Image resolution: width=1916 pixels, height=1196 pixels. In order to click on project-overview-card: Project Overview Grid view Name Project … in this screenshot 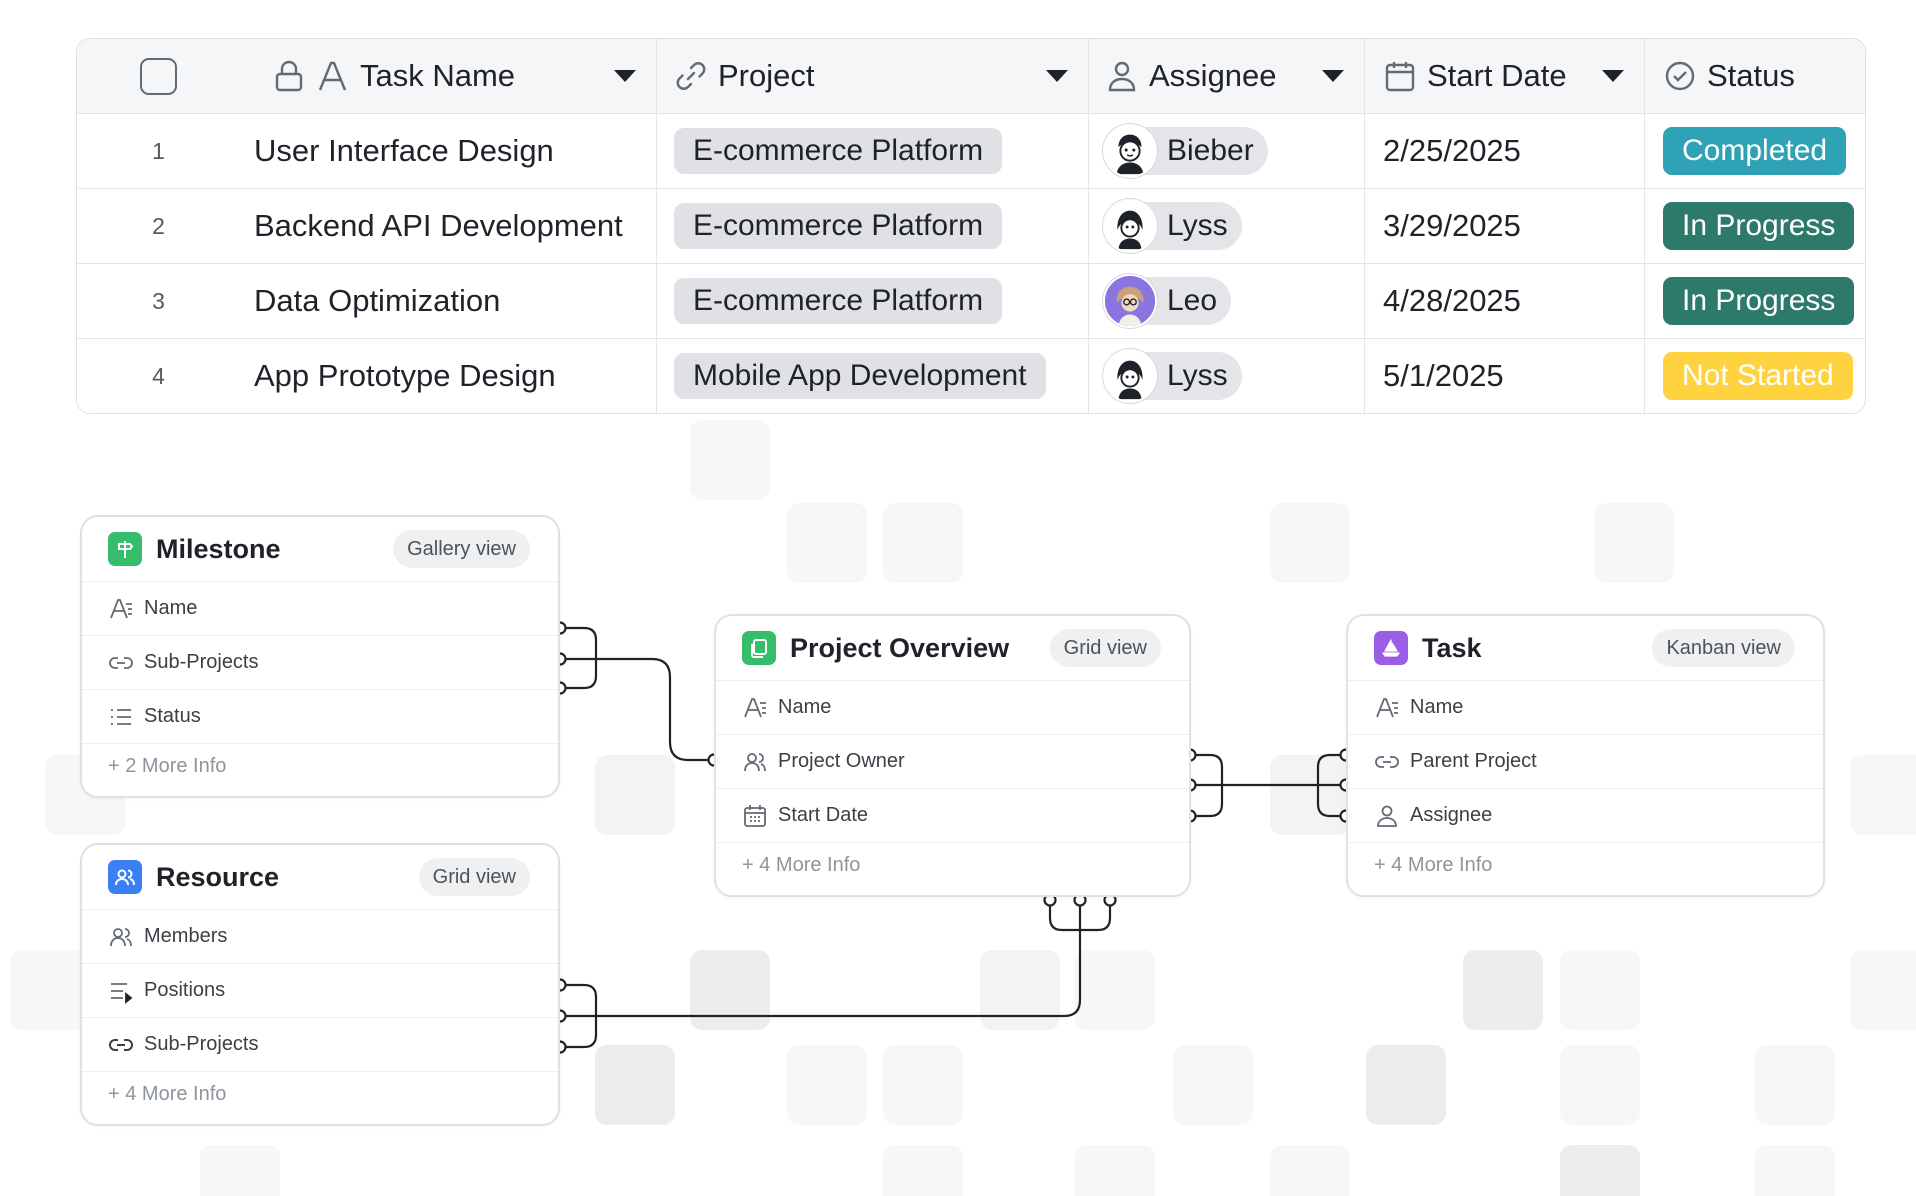, I will do `click(952, 755)`.